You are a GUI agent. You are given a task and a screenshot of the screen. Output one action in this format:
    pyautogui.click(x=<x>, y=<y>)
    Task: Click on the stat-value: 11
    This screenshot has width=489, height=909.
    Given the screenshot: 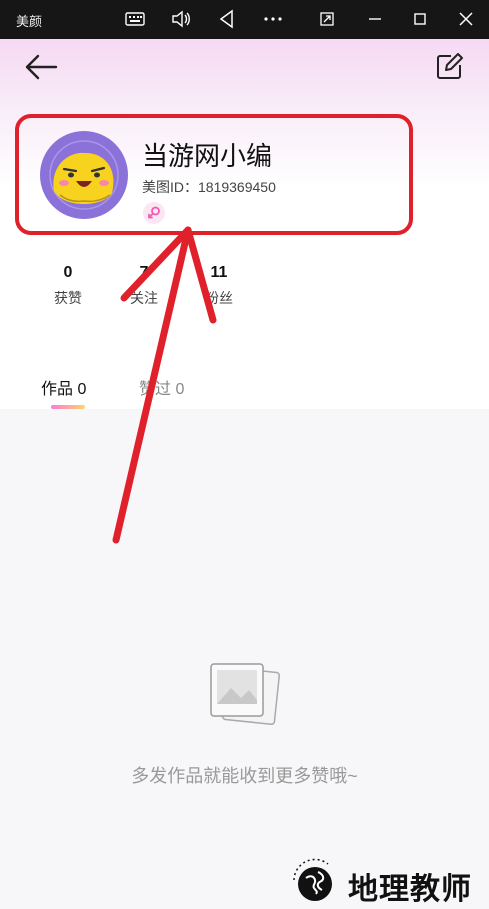 What is the action you would take?
    pyautogui.click(x=219, y=272)
    